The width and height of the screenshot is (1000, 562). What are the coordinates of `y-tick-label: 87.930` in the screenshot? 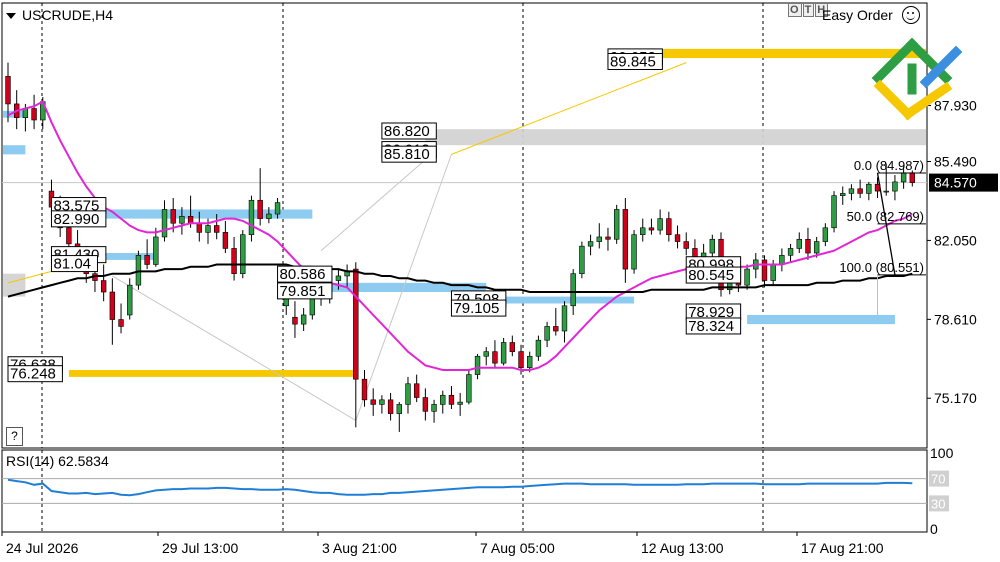 It's located at (955, 106).